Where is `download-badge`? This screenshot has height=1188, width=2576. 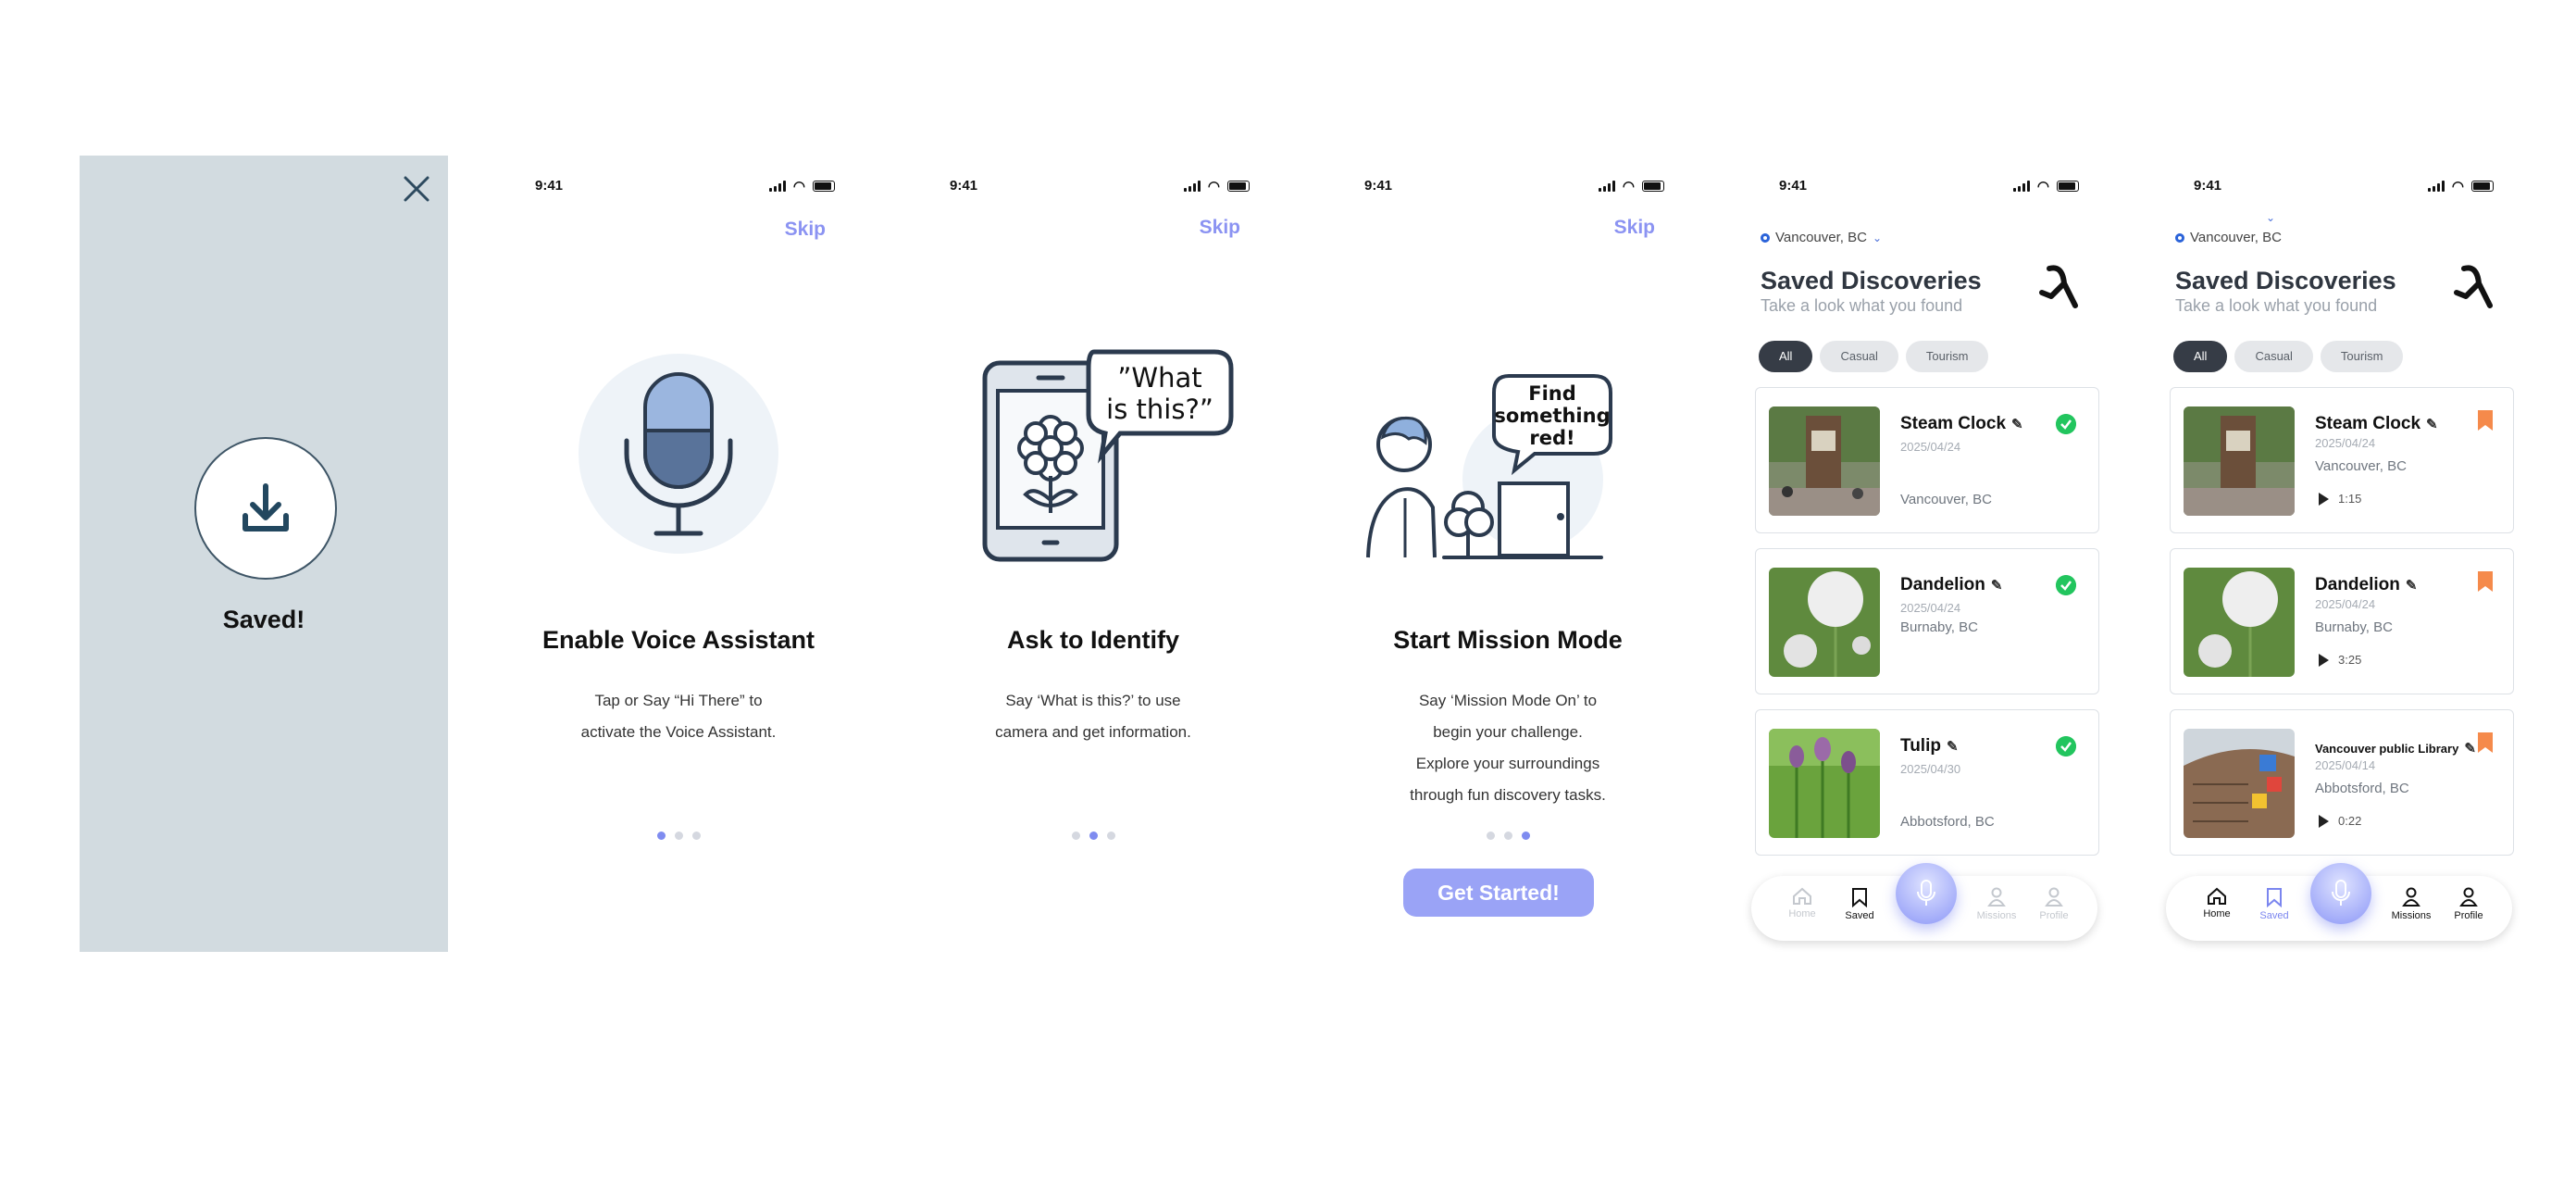 download-badge is located at coordinates (265, 509).